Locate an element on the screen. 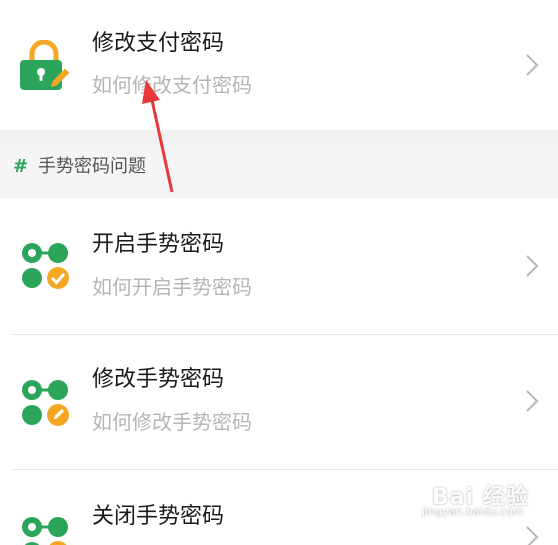  lock-edit-icon is located at coordinates (45, 65).